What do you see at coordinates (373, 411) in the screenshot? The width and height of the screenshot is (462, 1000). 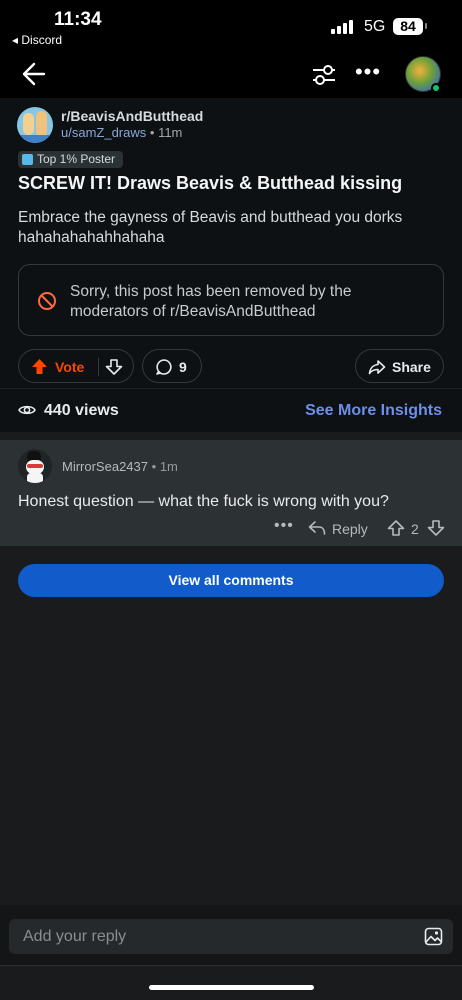 I see `see-more-insights-link: See More Insights` at bounding box center [373, 411].